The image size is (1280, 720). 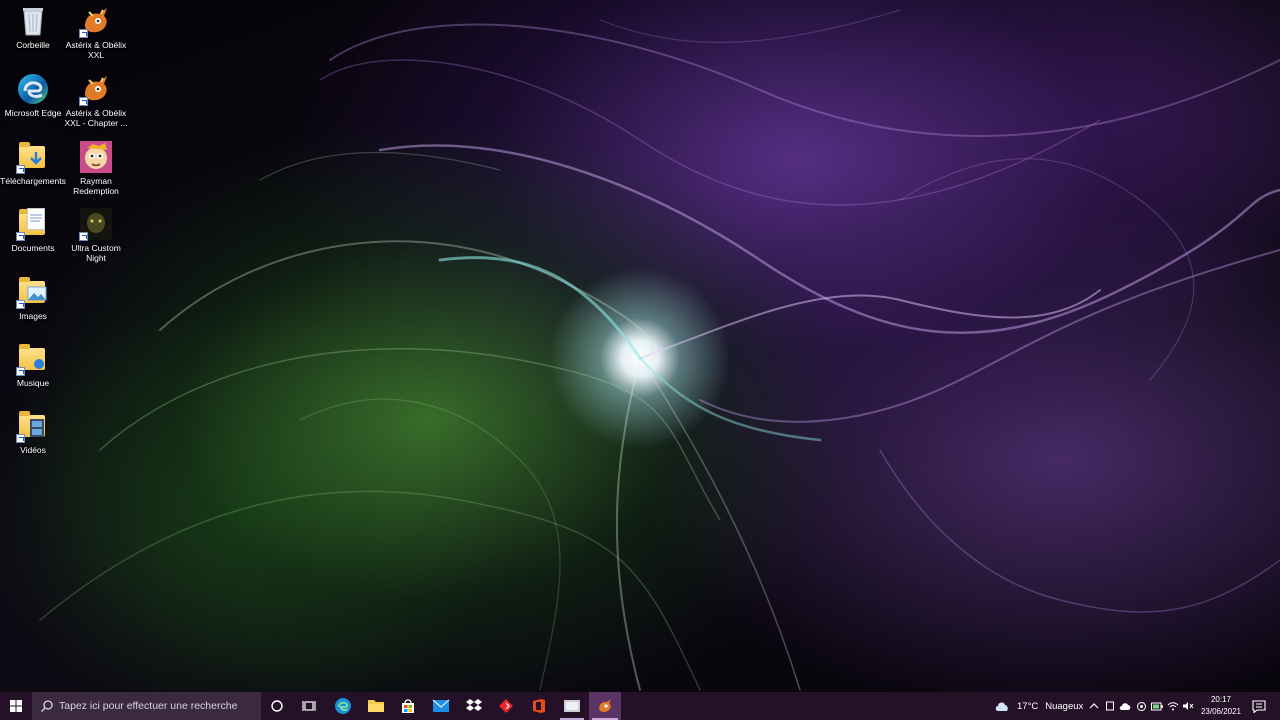 I want to click on windows-logo-icon, so click(x=16, y=706).